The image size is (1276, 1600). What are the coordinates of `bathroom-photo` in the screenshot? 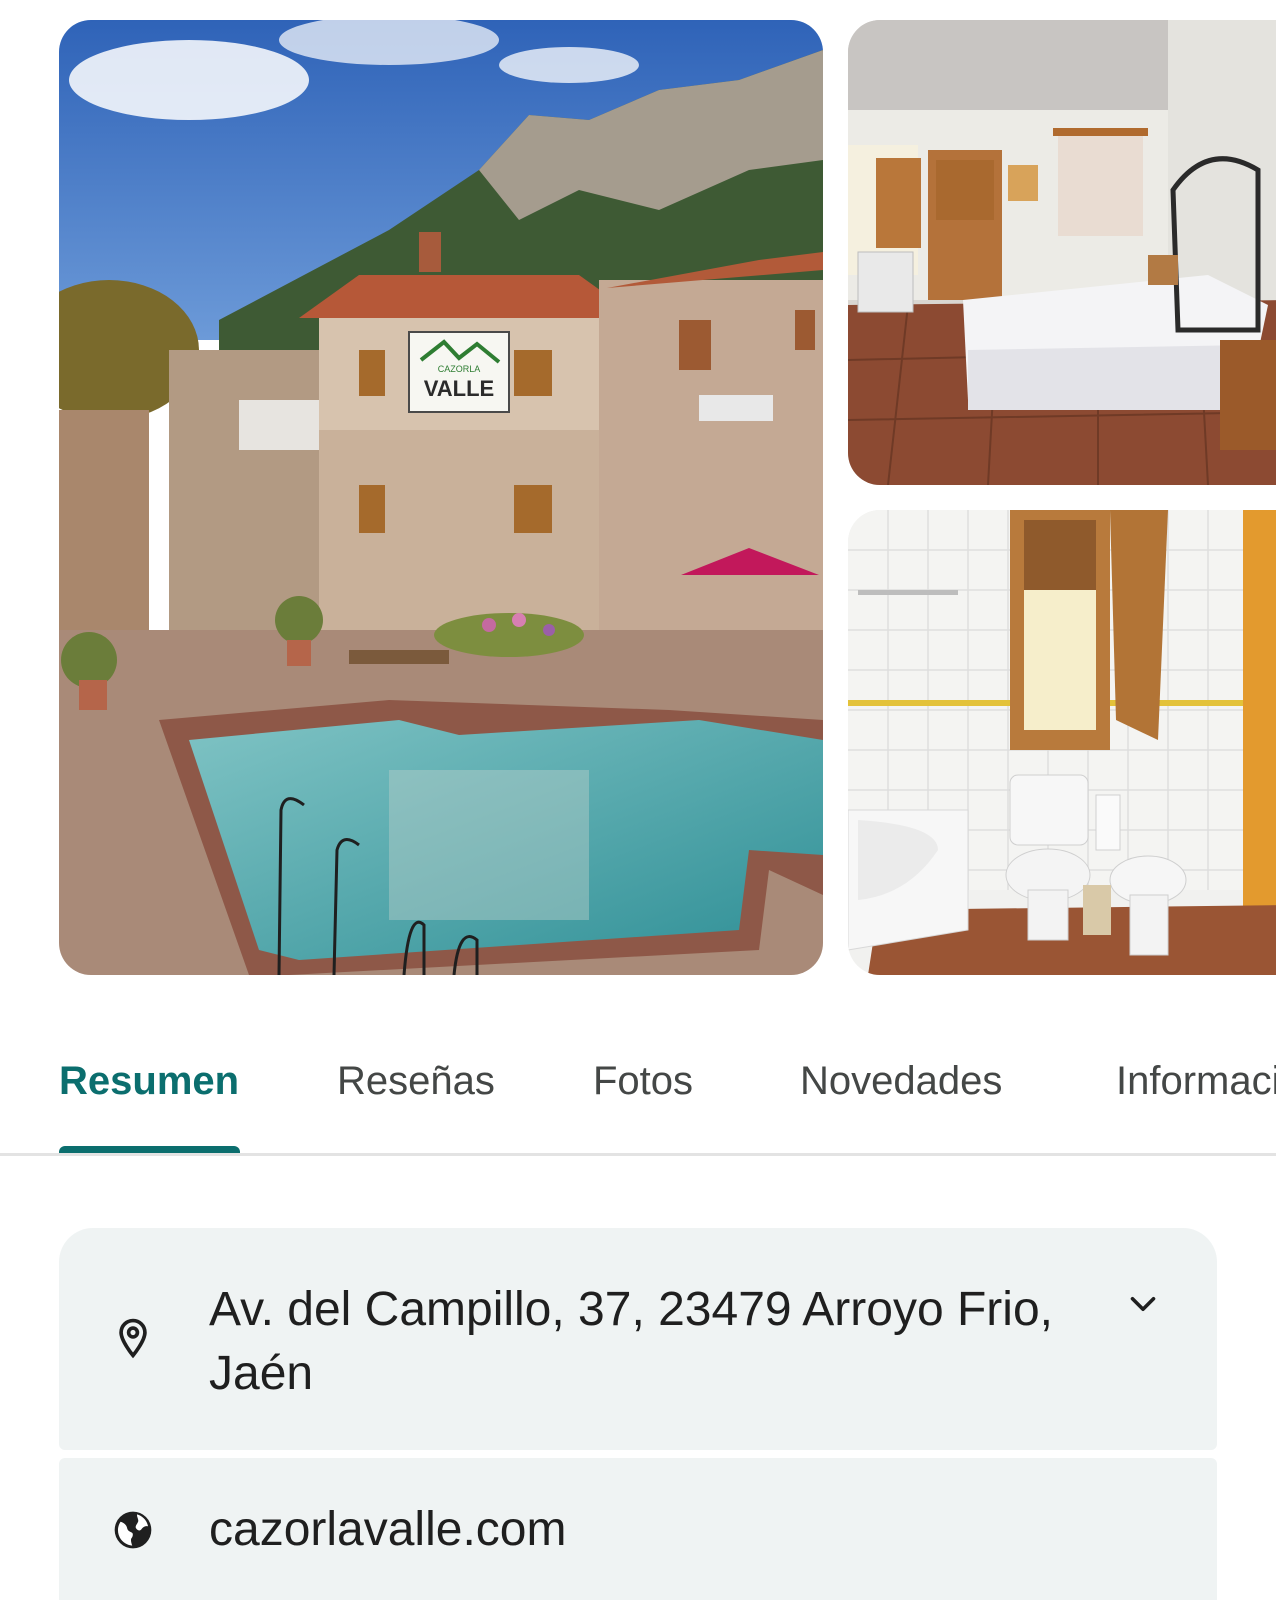 It's located at (1062, 742).